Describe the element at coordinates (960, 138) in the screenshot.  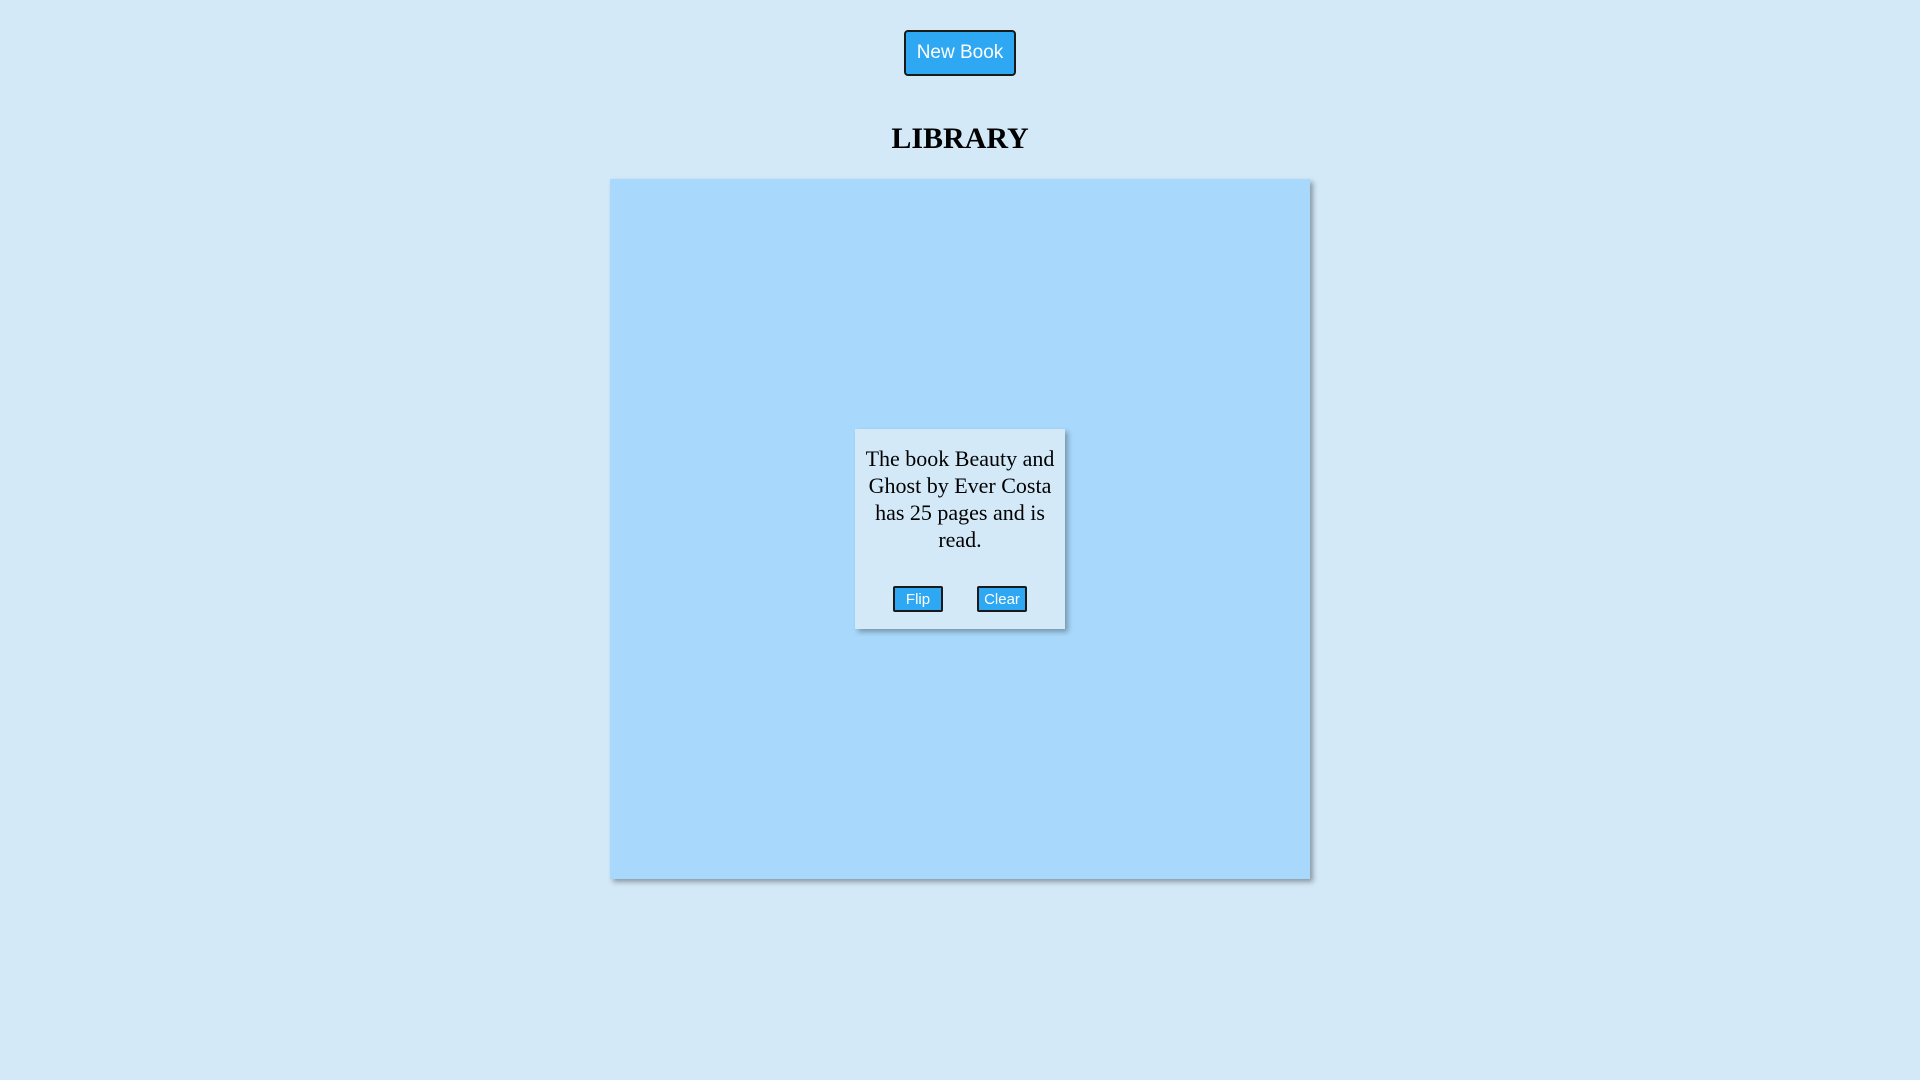
I see `page-title: LIBRARY` at that location.